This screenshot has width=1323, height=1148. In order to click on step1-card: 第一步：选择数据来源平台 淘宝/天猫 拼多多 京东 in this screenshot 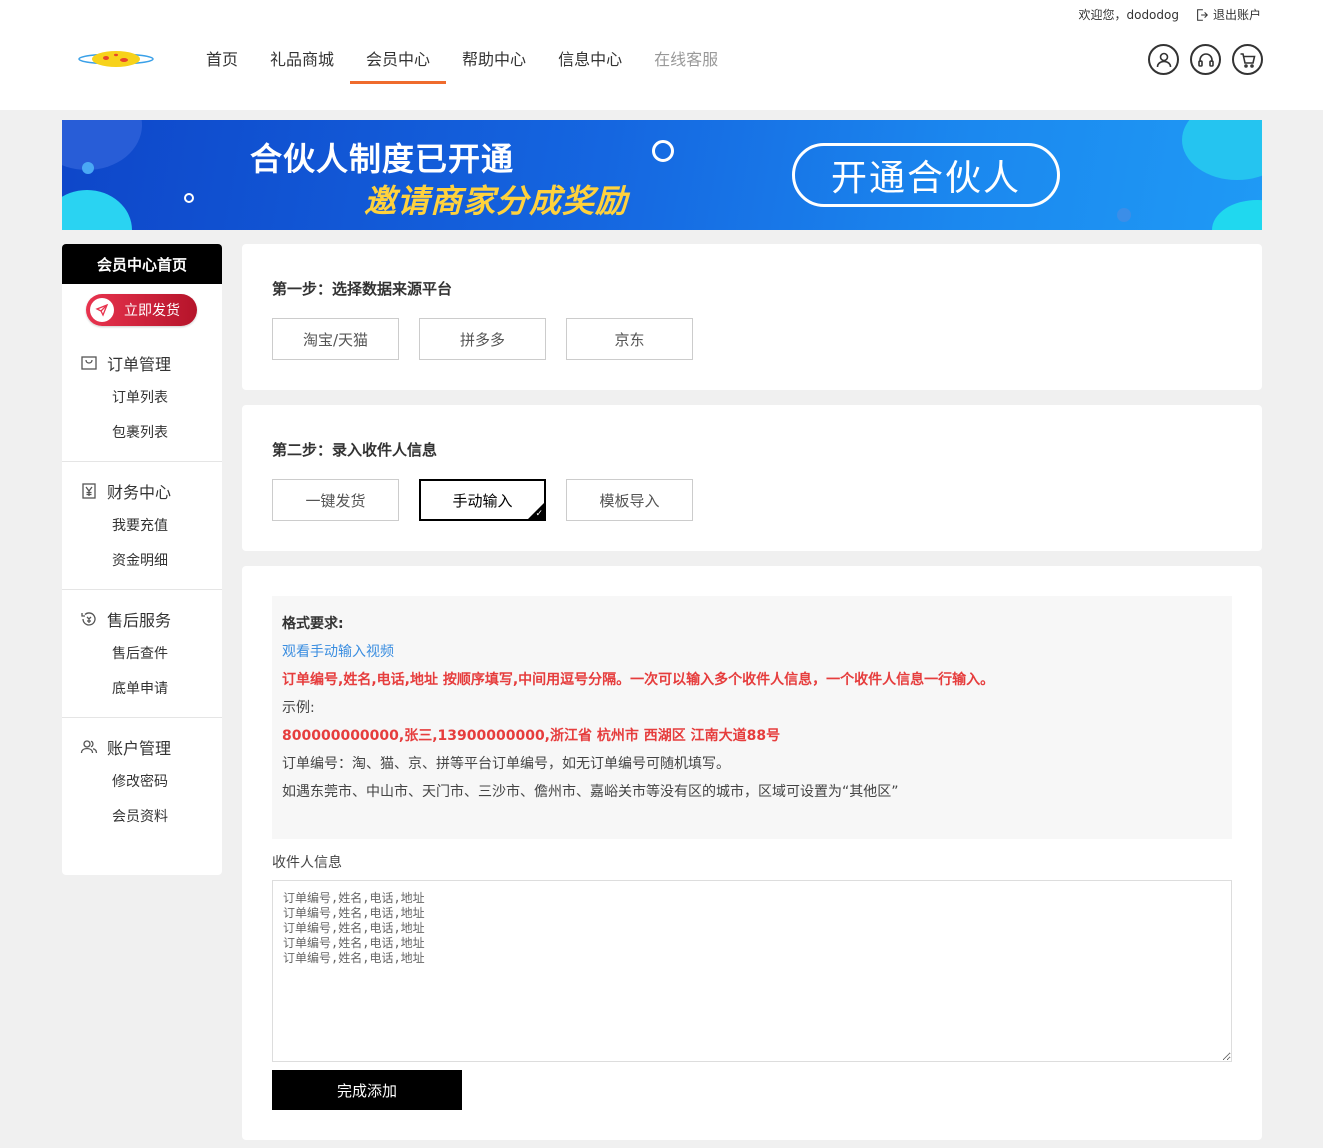, I will do `click(752, 317)`.